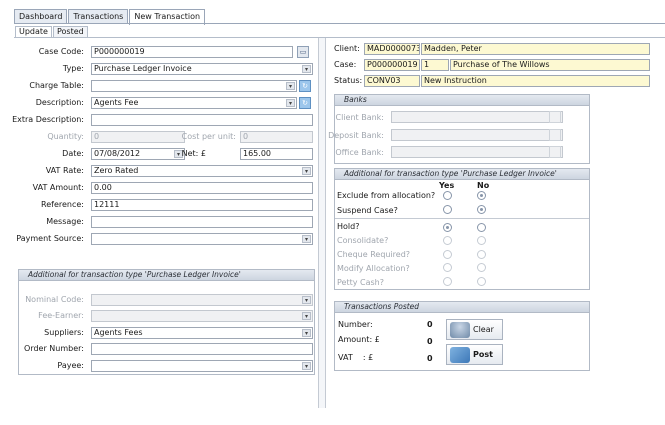 This screenshot has width=665, height=425. I want to click on consolidate-yes-radio, so click(447, 240).